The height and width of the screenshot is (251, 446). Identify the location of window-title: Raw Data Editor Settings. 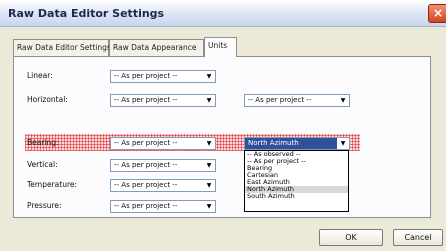
(86, 13).